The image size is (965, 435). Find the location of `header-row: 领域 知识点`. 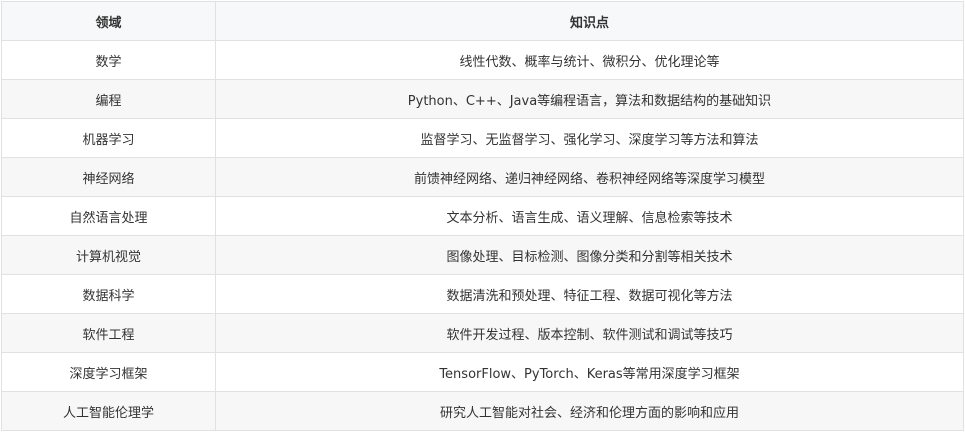

header-row: 领域 知识点 is located at coordinates (482, 21).